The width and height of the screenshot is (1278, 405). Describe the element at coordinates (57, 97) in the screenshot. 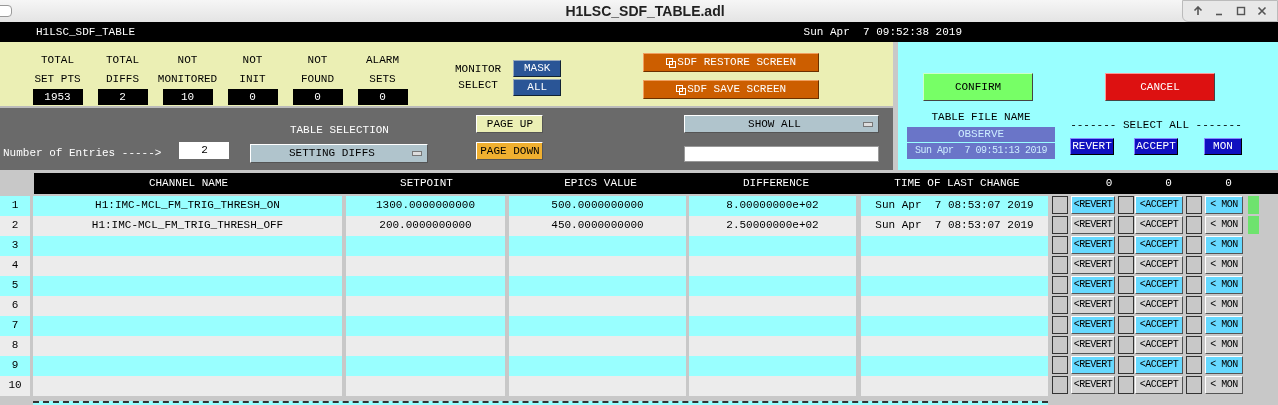

I see `stat-value: 1953` at that location.